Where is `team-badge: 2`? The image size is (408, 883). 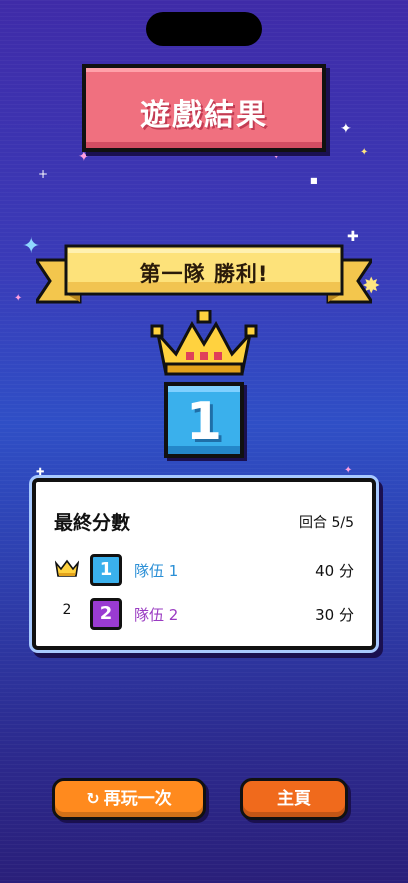 team-badge: 2 is located at coordinates (106, 614).